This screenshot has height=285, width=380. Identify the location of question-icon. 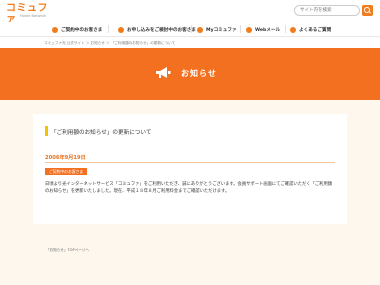
(293, 29).